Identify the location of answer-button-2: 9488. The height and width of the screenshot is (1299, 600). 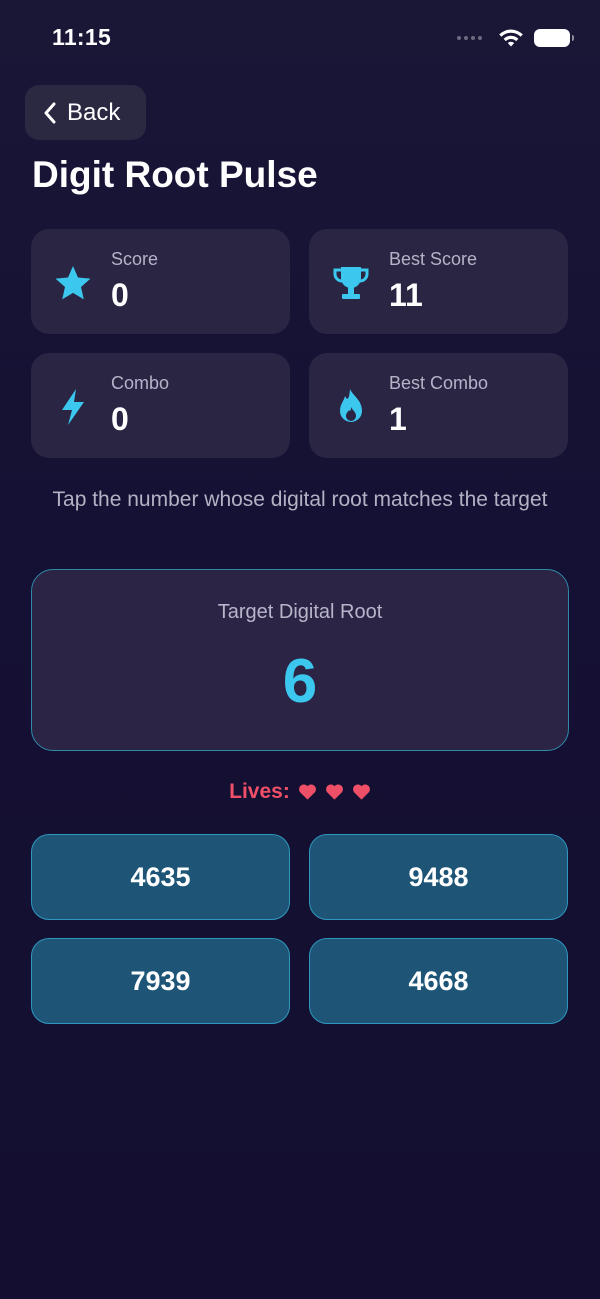
(438, 877).